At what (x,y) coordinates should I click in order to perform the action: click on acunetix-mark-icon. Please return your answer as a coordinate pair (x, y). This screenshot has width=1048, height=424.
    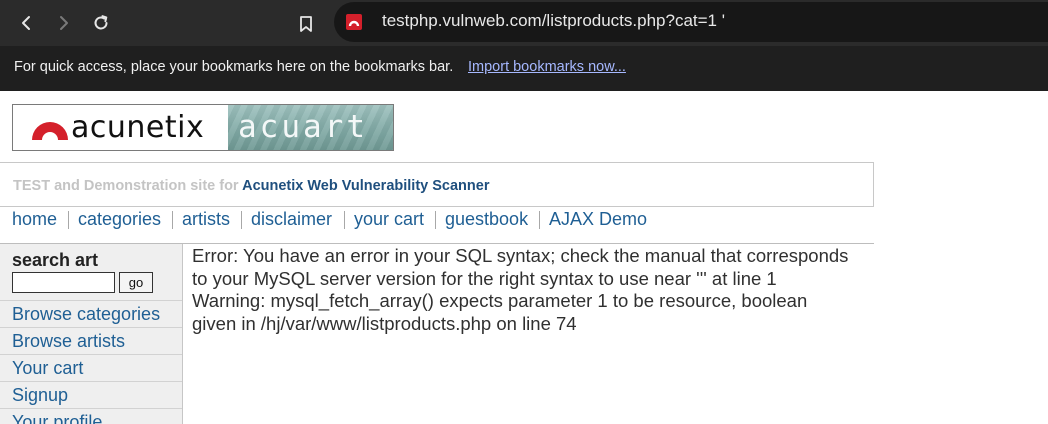
    Looking at the image, I should click on (50, 131).